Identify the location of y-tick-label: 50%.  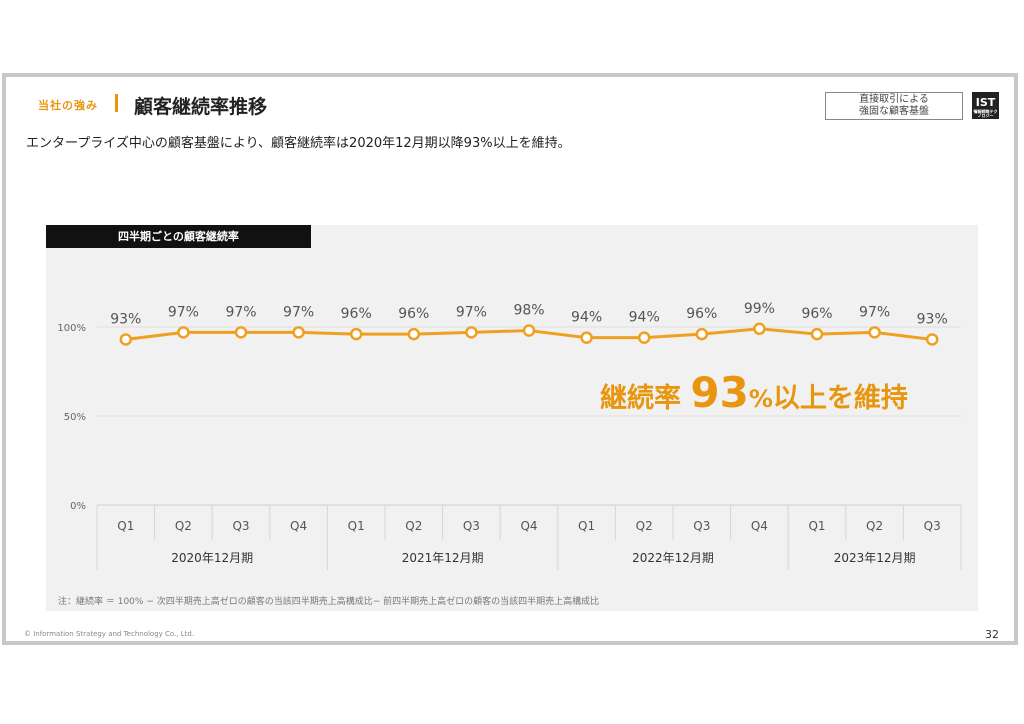
(75, 417).